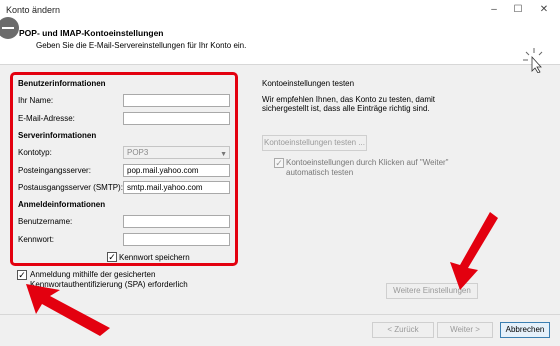 The width and height of the screenshot is (560, 346). I want to click on remember-password-checkbox: ✓, so click(112, 257).